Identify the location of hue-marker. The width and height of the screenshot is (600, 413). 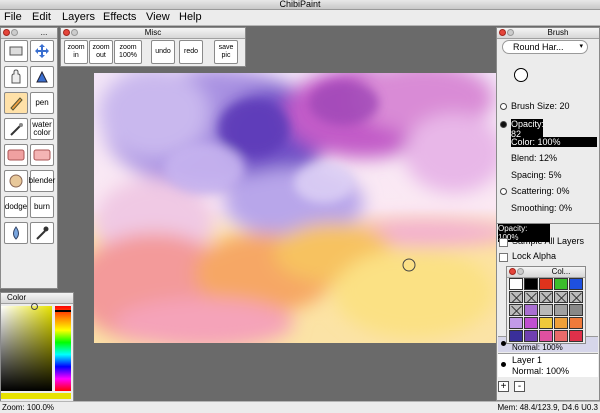
(63, 311).